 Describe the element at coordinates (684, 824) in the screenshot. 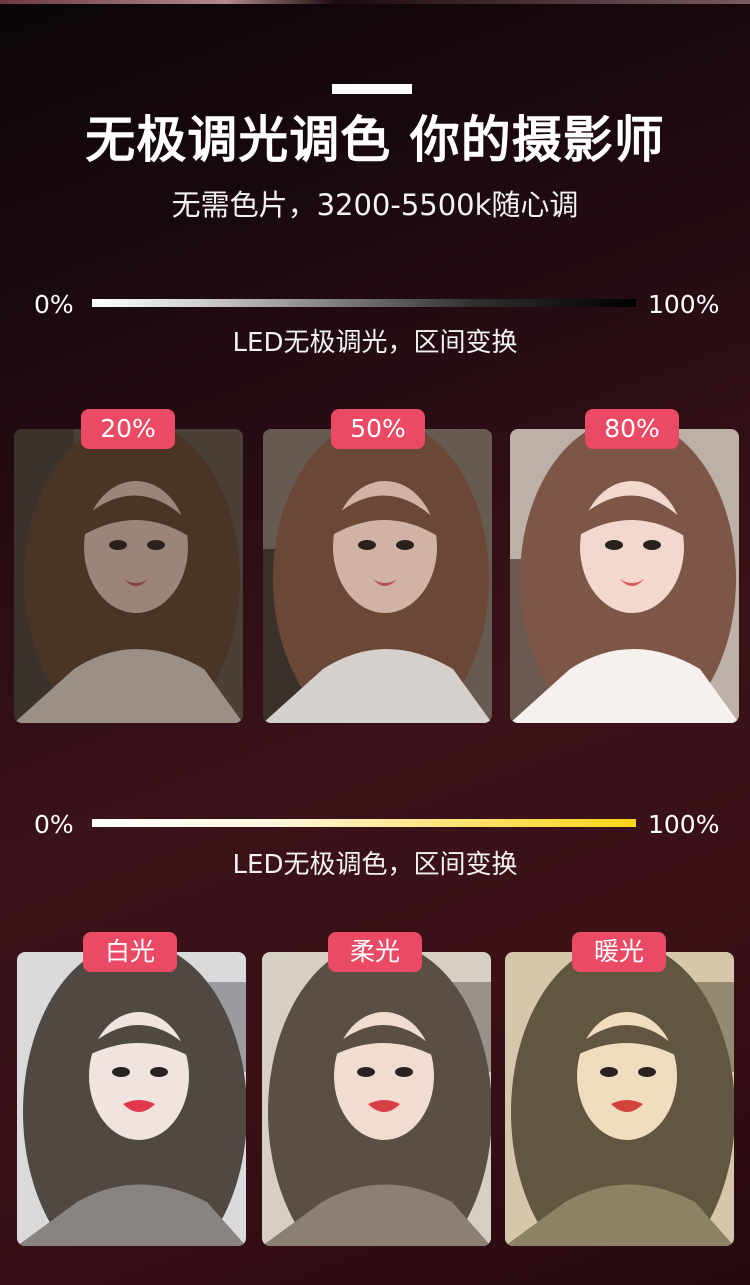

I see `color-max-label: 100%` at that location.